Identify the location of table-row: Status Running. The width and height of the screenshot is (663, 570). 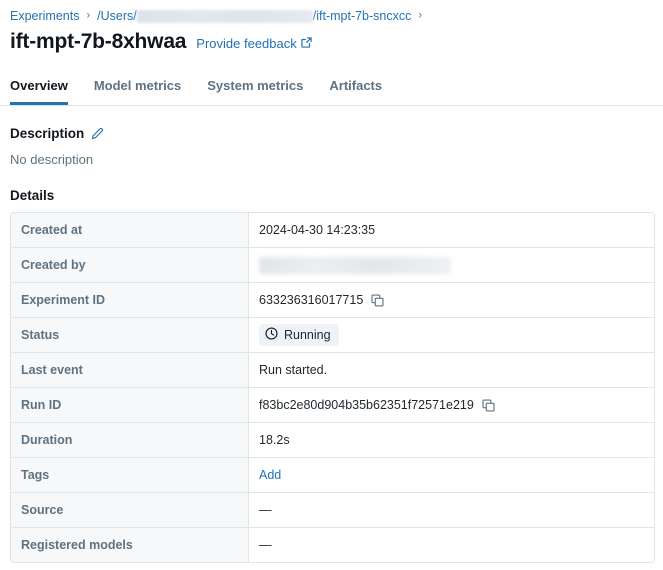
(332, 335).